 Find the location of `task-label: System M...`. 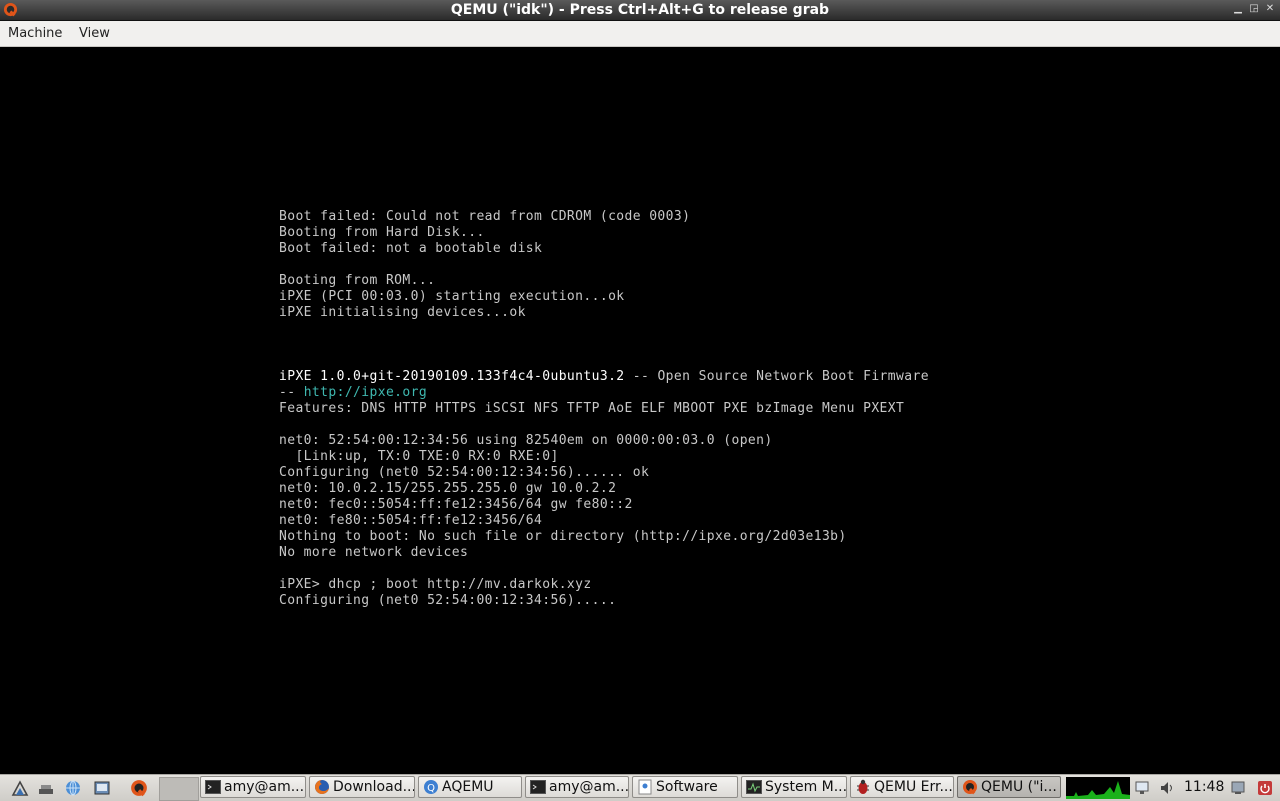

task-label: System M... is located at coordinates (805, 787).